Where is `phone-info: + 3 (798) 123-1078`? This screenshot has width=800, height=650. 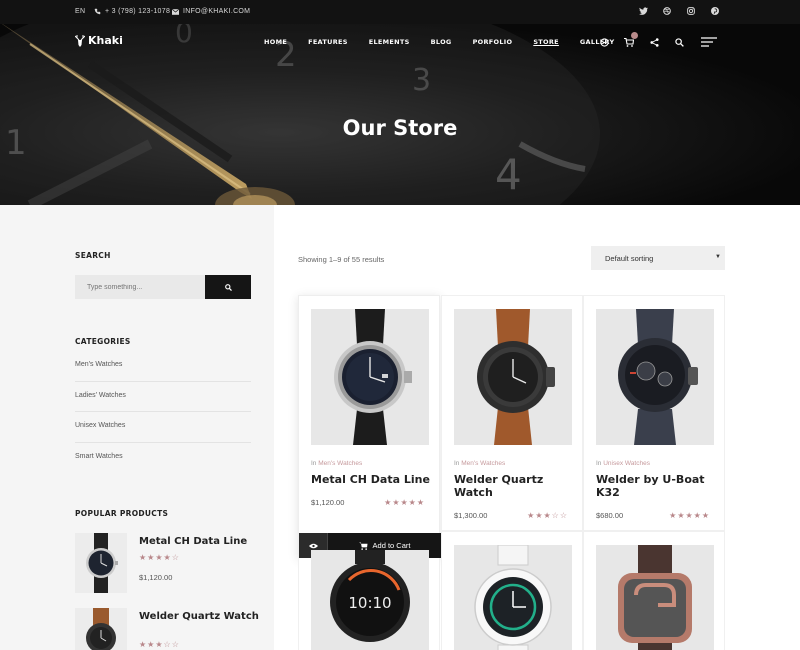
phone-info: + 3 (798) 123-1078 is located at coordinates (132, 11).